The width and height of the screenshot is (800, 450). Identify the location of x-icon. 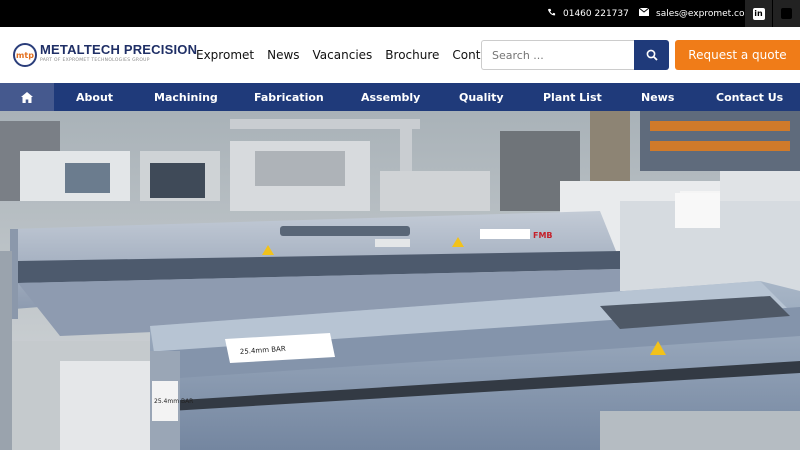
(786, 13).